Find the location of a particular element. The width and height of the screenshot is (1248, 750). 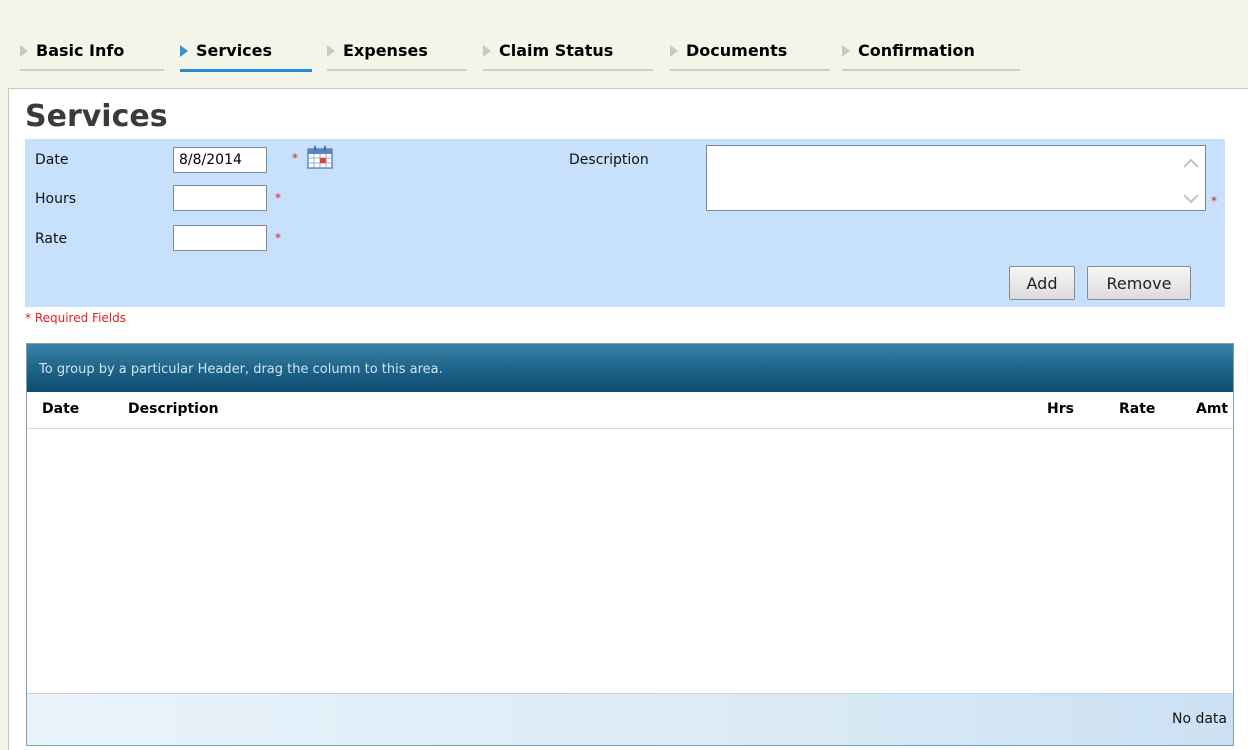

tab-documents: Documents is located at coordinates (750, 55).